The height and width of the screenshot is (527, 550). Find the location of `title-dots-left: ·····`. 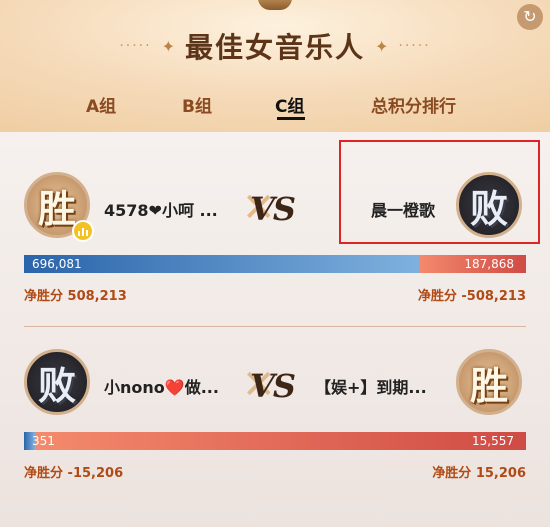

title-dots-left: ····· is located at coordinates (135, 46).